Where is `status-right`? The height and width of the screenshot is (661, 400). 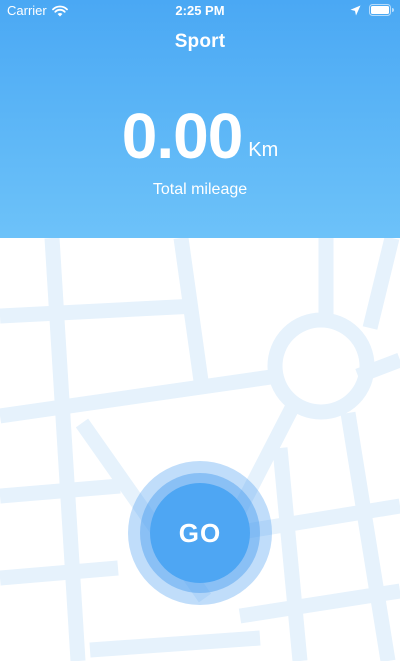
status-right is located at coordinates (372, 10).